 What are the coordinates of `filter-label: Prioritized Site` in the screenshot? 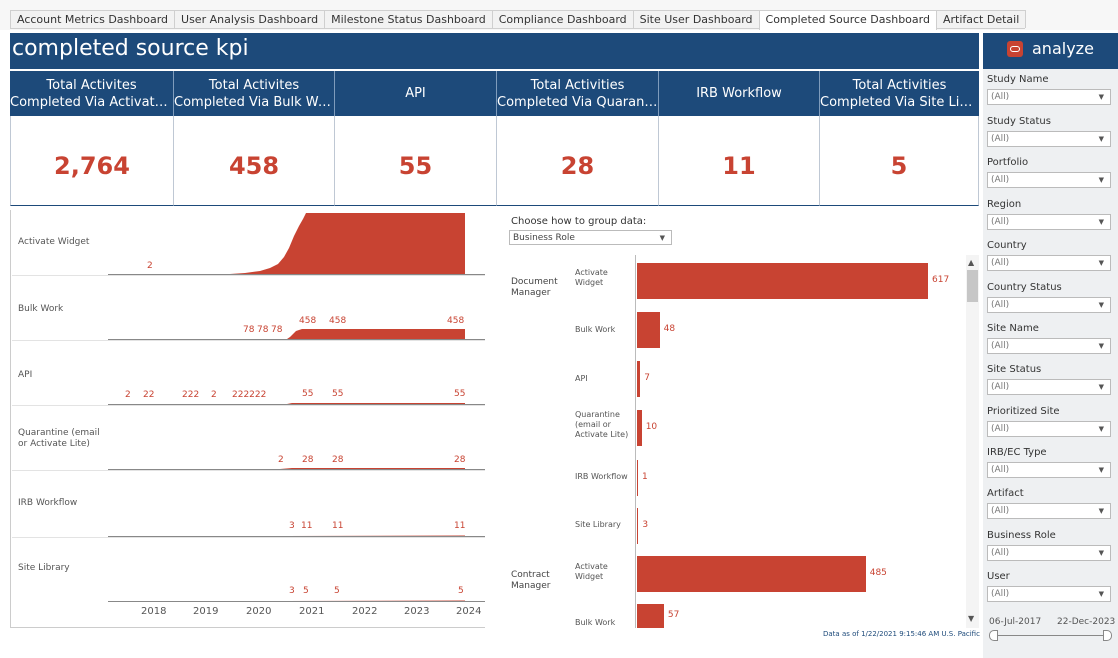 It's located at (1023, 411).